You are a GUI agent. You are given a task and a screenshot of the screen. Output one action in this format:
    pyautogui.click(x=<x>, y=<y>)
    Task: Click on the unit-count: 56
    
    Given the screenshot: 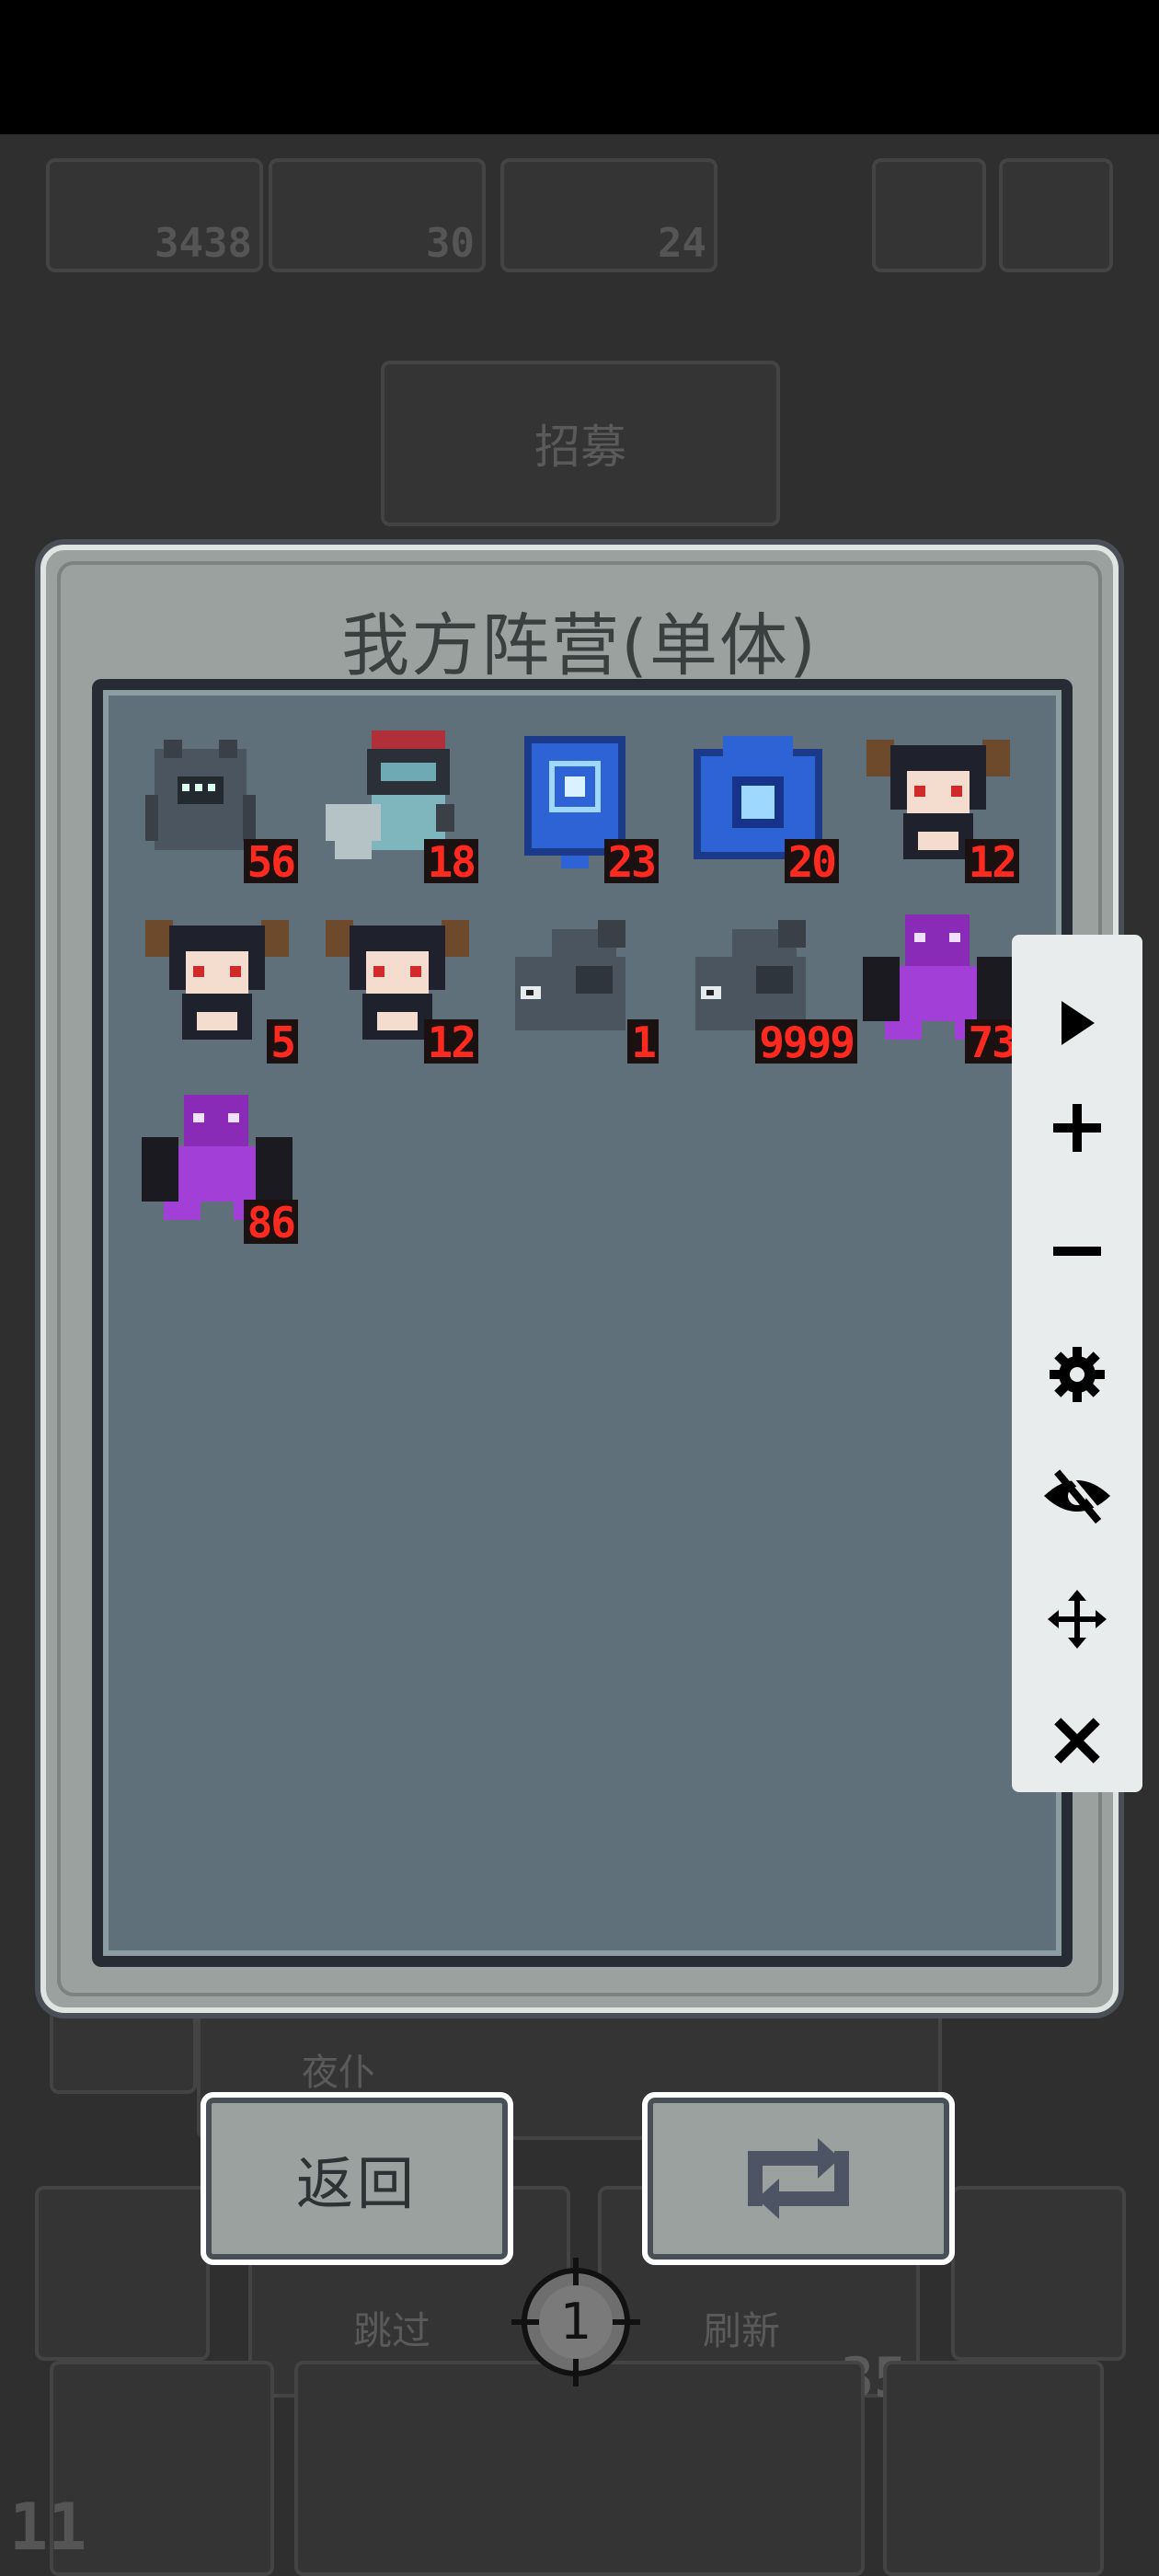 What is the action you would take?
    pyautogui.click(x=270, y=861)
    